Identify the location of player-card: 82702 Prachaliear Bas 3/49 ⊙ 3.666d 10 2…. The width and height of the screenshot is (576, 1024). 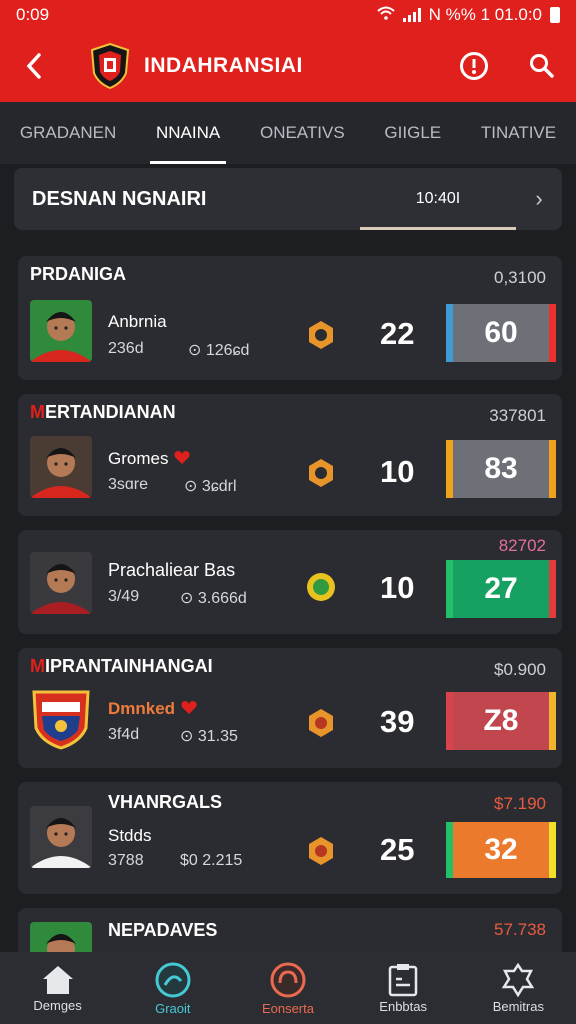
(290, 582).